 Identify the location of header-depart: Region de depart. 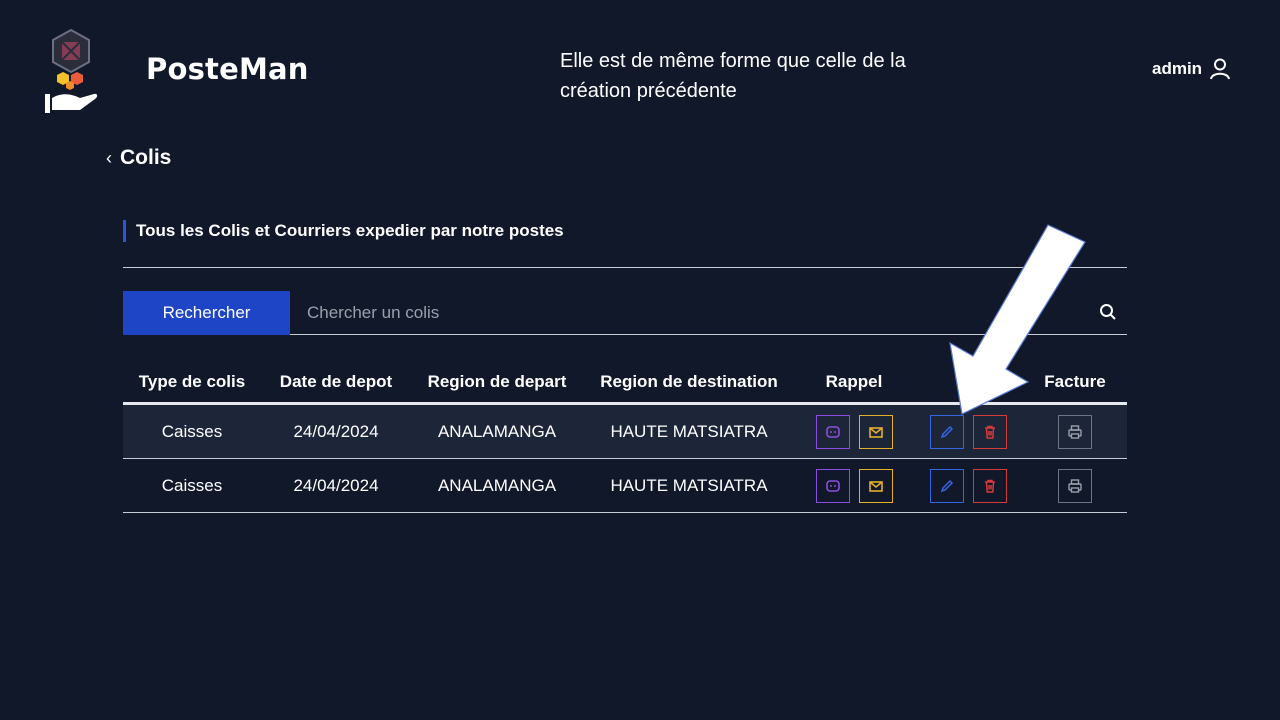
(497, 381).